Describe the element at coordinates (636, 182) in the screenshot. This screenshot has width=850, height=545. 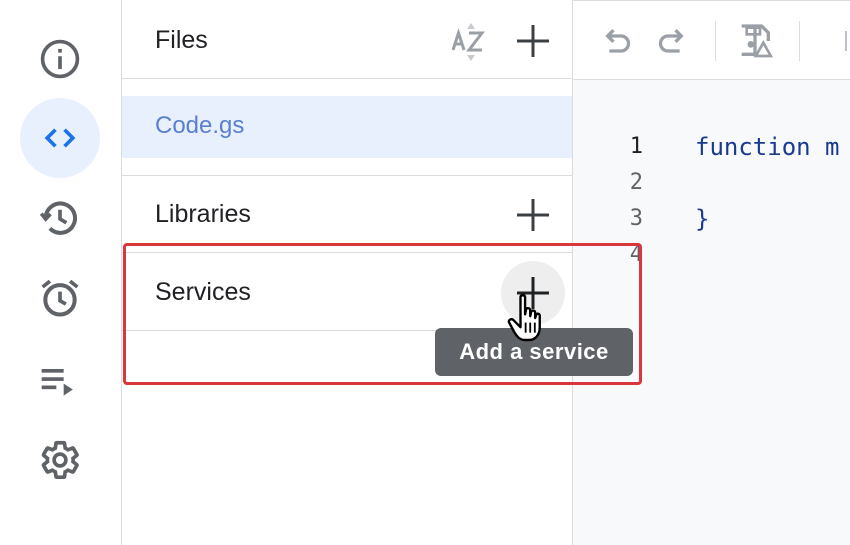
I see `line-number: 2` at that location.